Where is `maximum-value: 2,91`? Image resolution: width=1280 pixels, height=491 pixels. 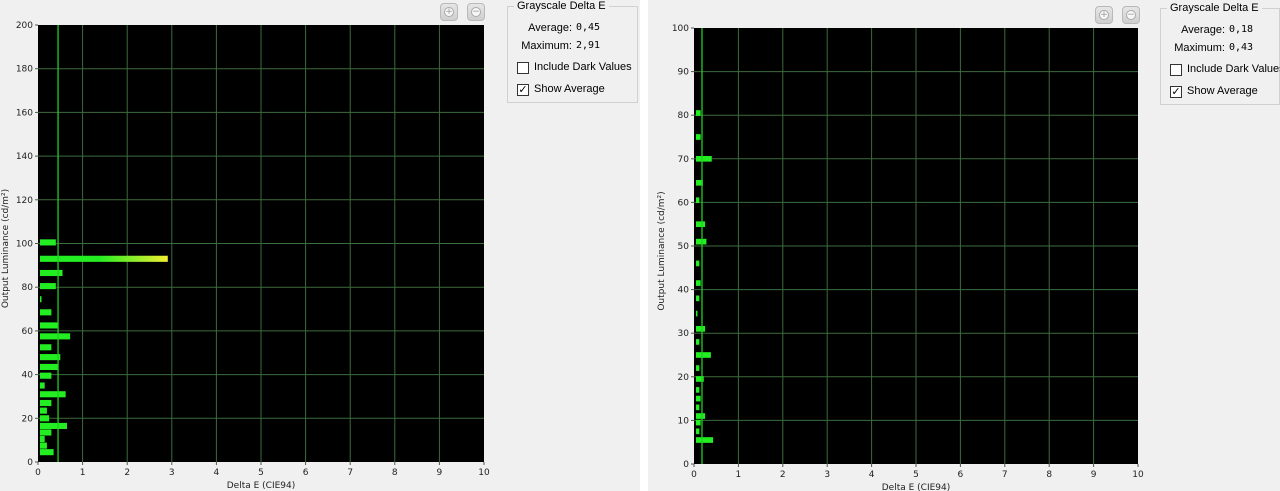 maximum-value: 2,91 is located at coordinates (588, 45).